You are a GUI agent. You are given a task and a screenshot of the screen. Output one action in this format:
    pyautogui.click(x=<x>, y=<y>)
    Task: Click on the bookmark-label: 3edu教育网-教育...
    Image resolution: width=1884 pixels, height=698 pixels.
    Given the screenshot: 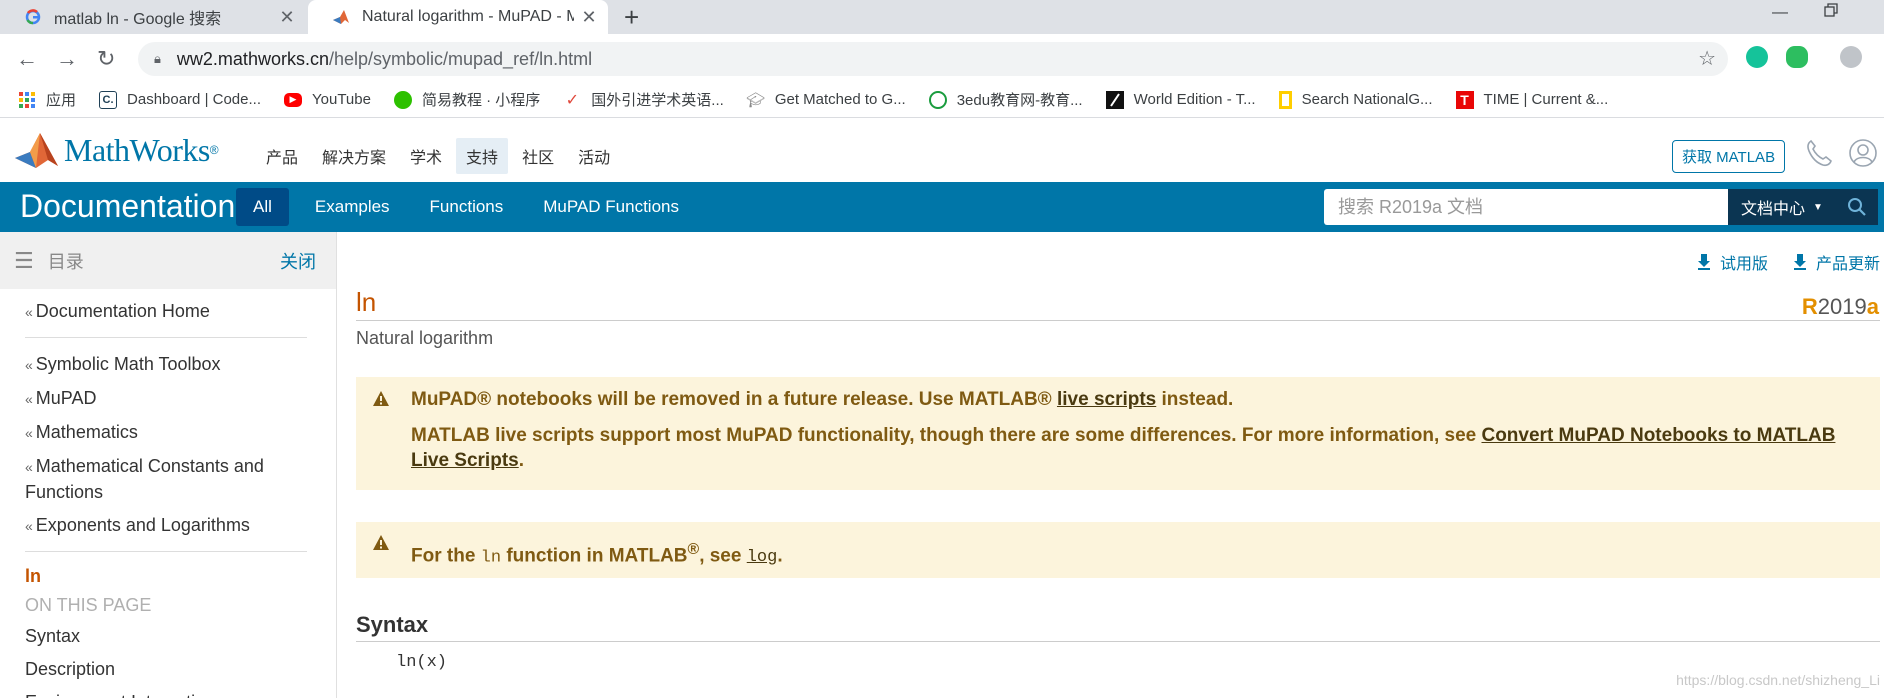 What is the action you would take?
    pyautogui.click(x=1019, y=100)
    